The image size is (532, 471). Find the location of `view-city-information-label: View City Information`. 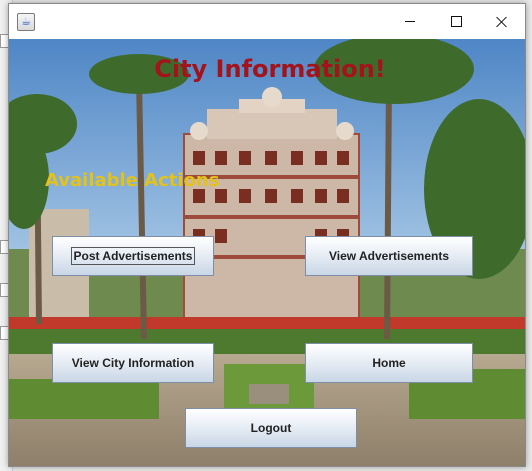

view-city-information-label: View City Information is located at coordinates (133, 363).